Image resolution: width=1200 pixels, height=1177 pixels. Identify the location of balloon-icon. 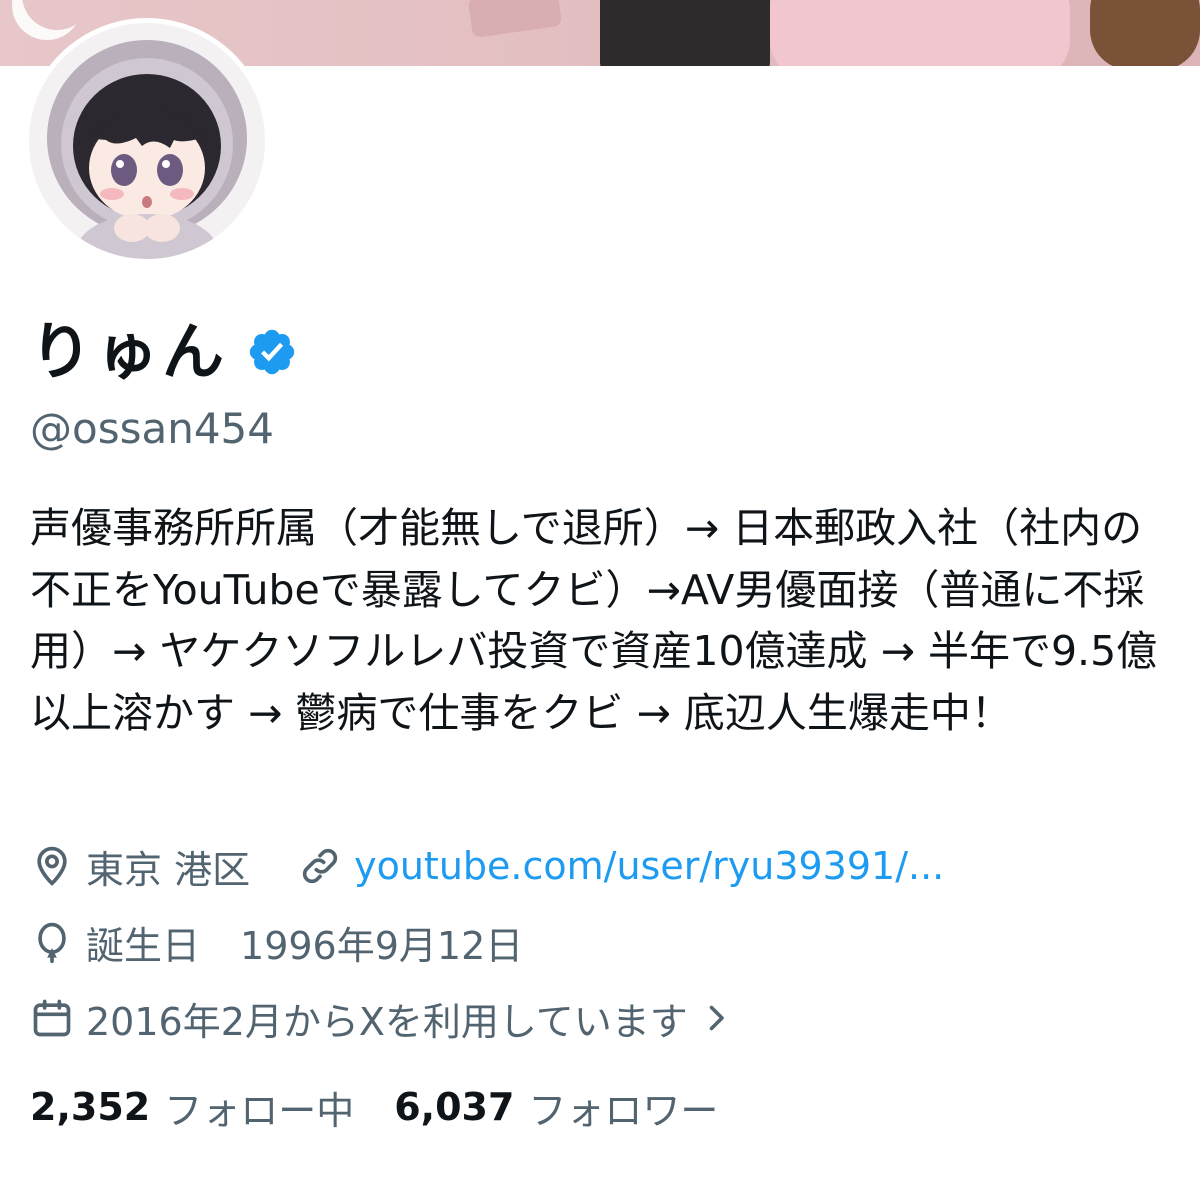
(52, 943).